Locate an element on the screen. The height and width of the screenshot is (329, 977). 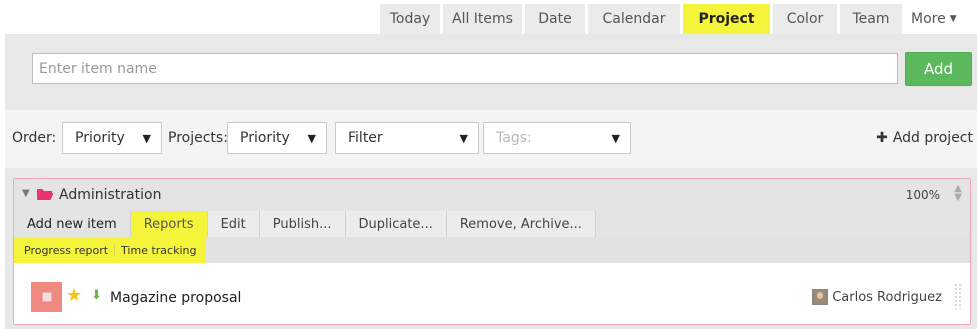
filter-select: Filter ▼ is located at coordinates (407, 138).